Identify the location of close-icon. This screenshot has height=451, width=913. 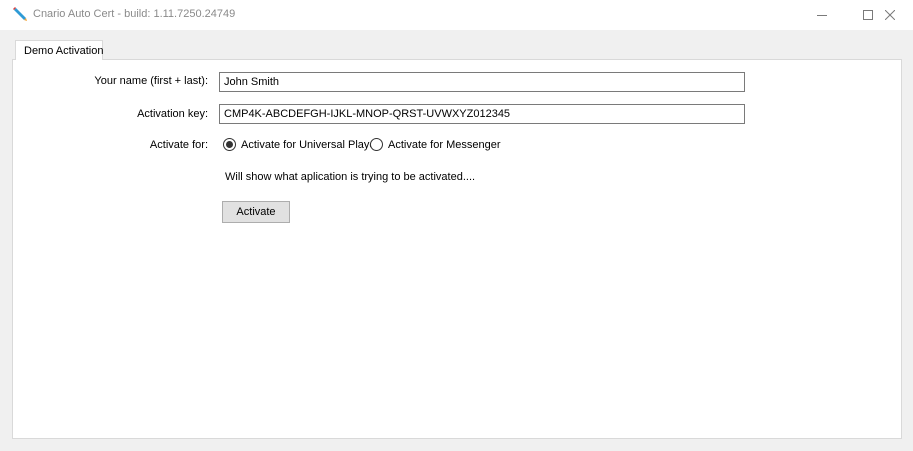
(890, 15).